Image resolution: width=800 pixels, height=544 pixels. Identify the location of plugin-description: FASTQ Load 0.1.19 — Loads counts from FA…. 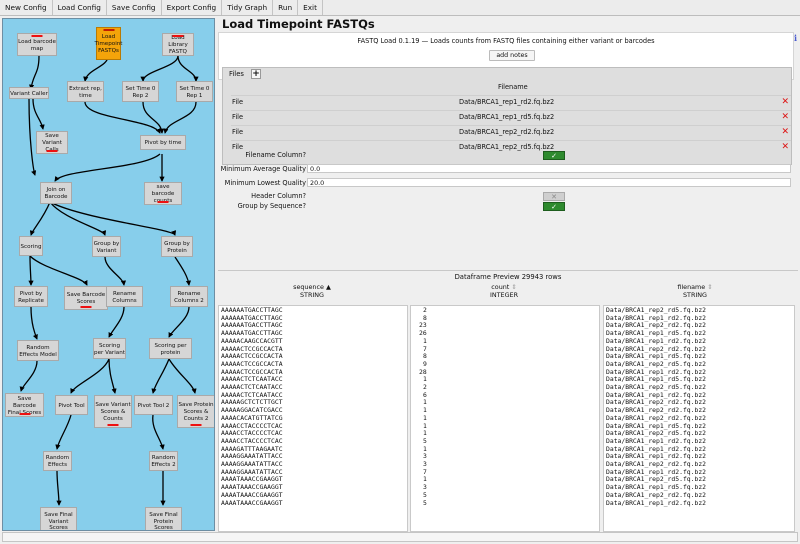
(506, 41).